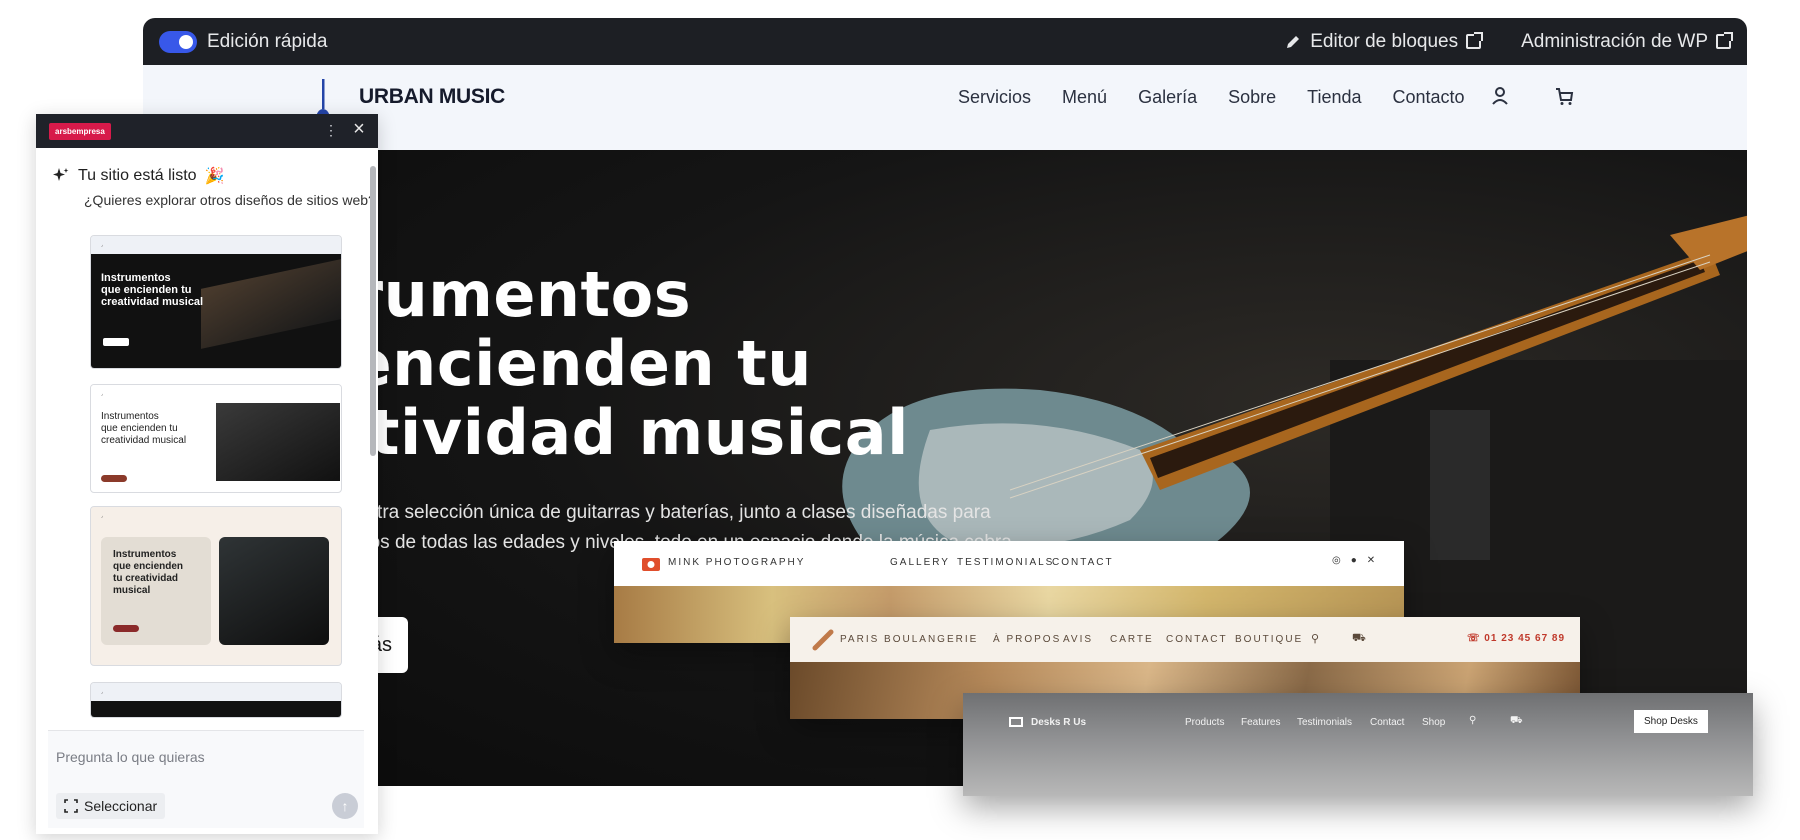 This screenshot has width=1800, height=840. Describe the element at coordinates (1434, 722) in the screenshot. I see `desks-nav-item: Shop` at that location.